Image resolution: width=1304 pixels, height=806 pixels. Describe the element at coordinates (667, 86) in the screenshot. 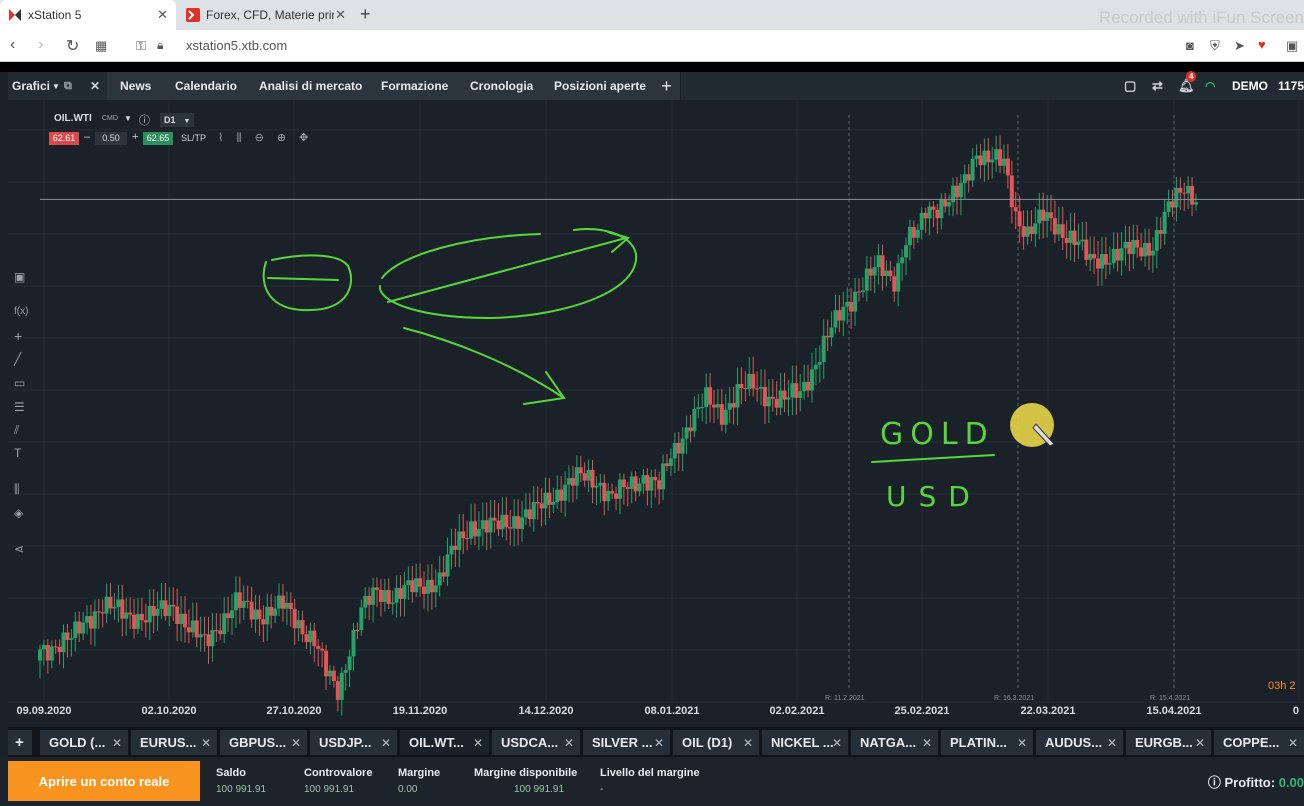

I see `add-tab-button: +` at that location.